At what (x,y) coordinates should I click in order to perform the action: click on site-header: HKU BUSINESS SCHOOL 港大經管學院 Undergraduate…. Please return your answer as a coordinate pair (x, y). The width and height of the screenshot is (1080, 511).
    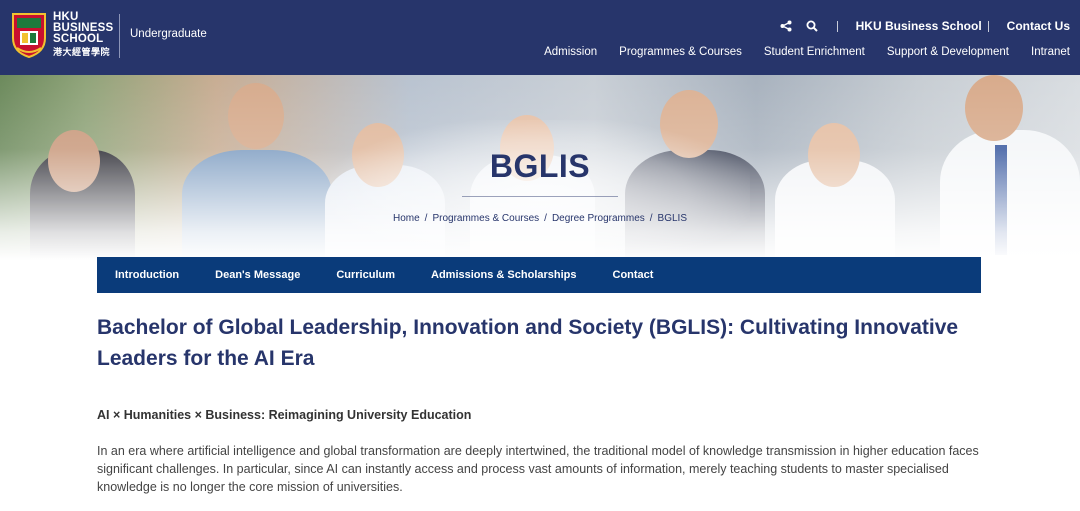
    Looking at the image, I should click on (540, 37).